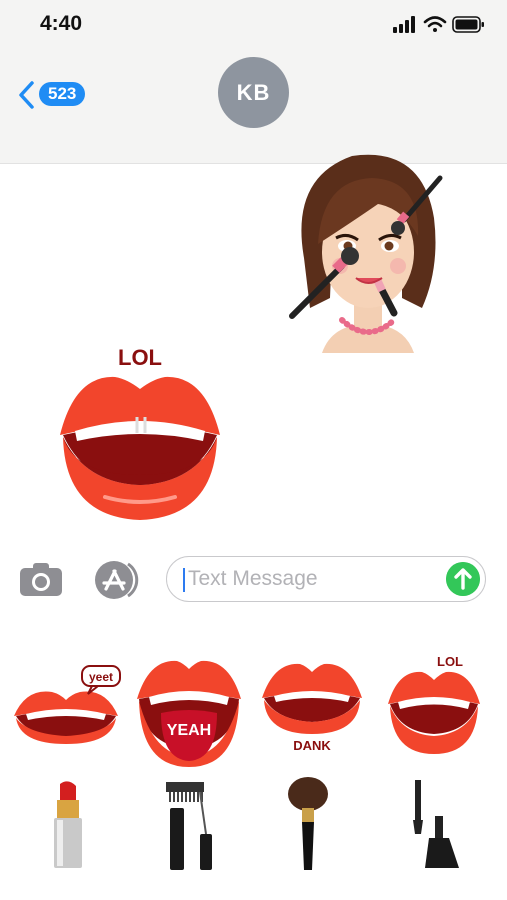 The width and height of the screenshot is (507, 900). What do you see at coordinates (101, 677) in the screenshot?
I see `yeet-text: yeet` at bounding box center [101, 677].